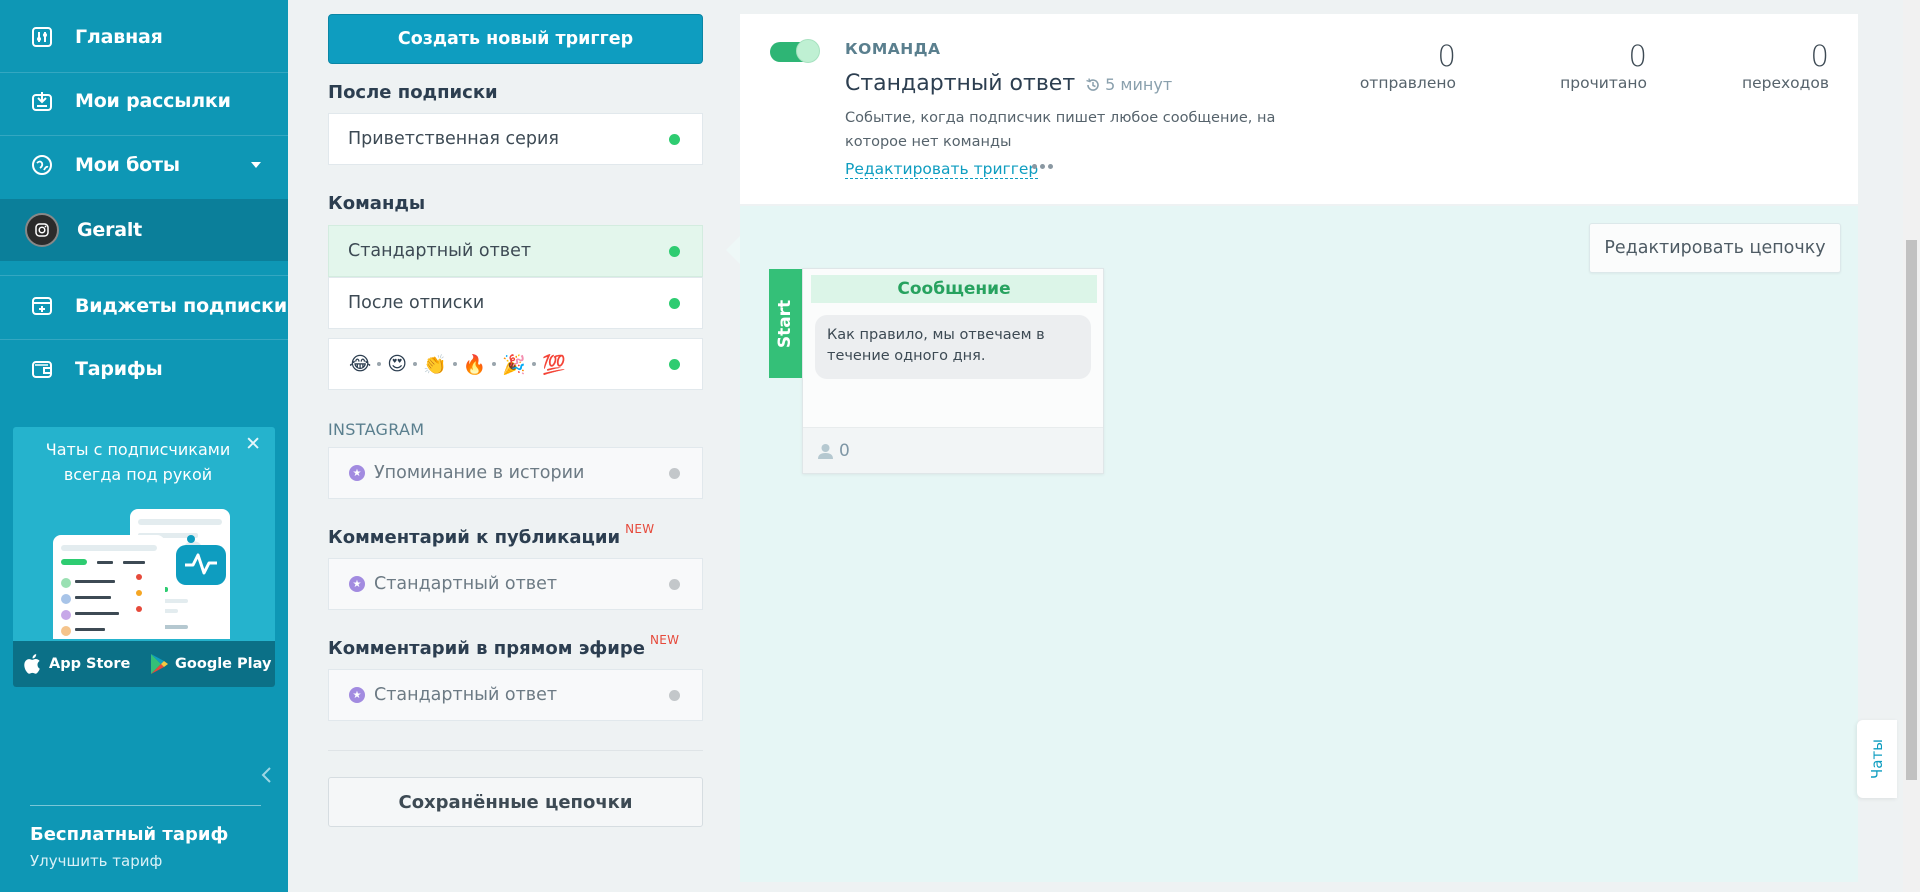  What do you see at coordinates (515, 750) in the screenshot?
I see `divider` at bounding box center [515, 750].